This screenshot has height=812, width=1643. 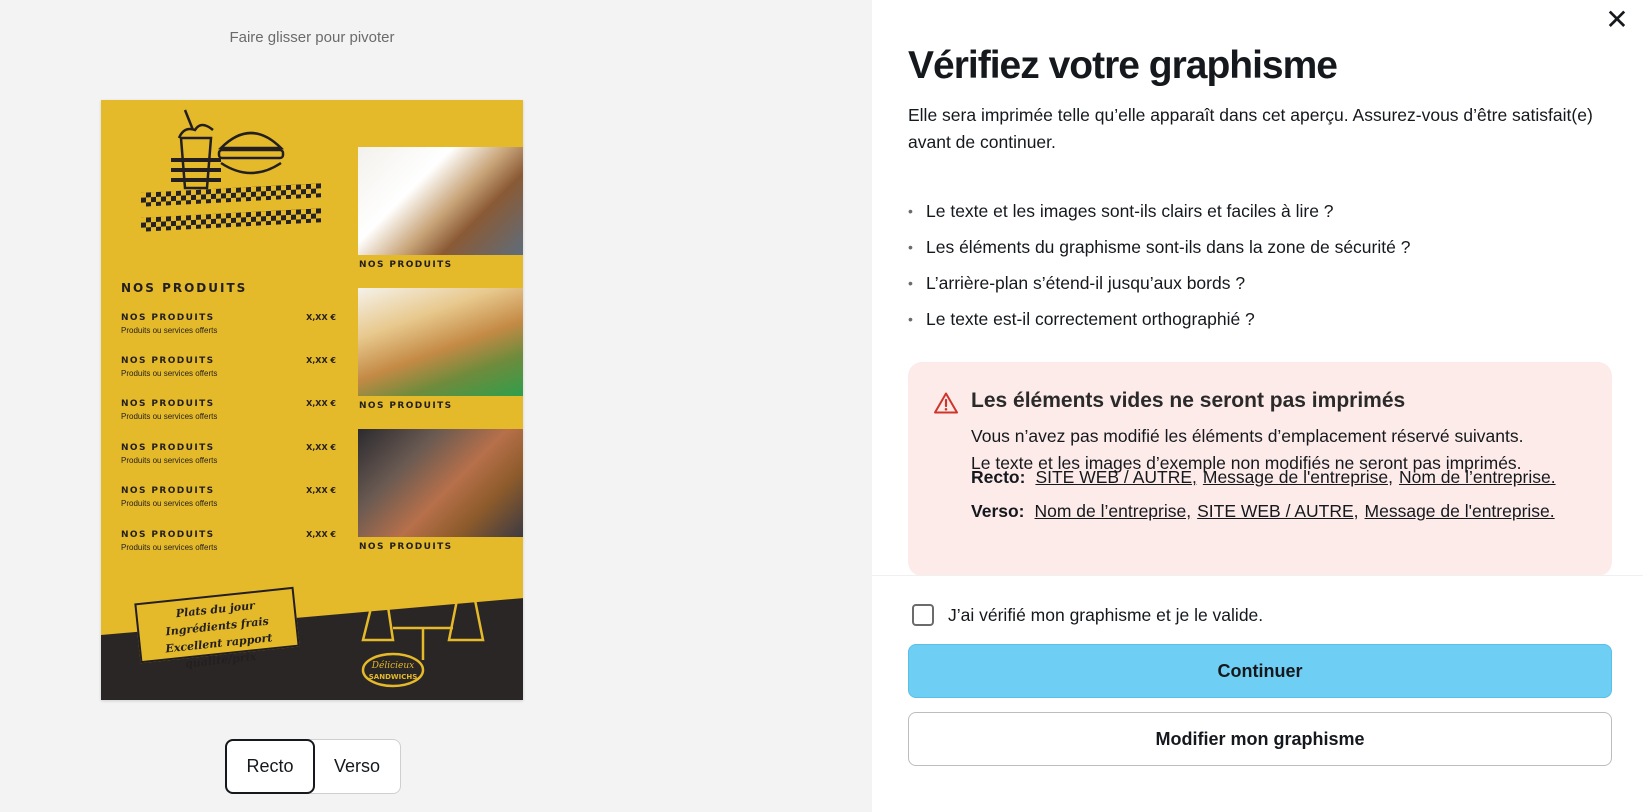 I want to click on diner-couple-illustration-icon: Délicieux SANDWICHS, so click(x=423, y=635).